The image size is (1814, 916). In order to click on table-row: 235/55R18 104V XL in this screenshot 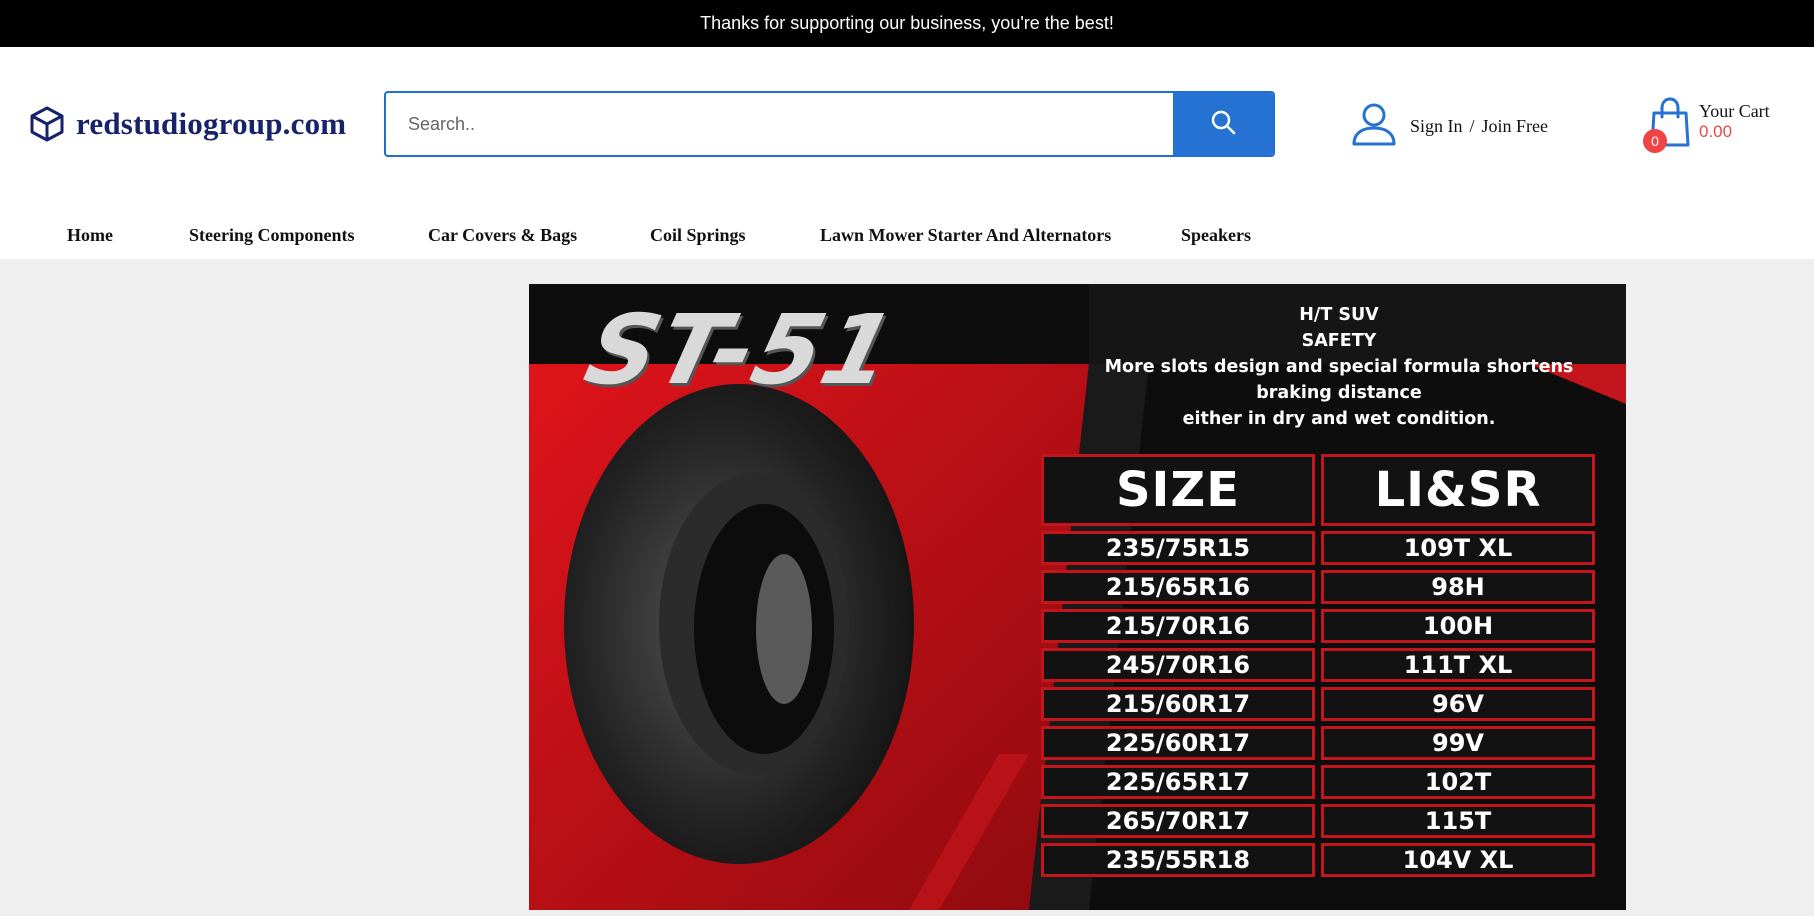, I will do `click(1321, 860)`.